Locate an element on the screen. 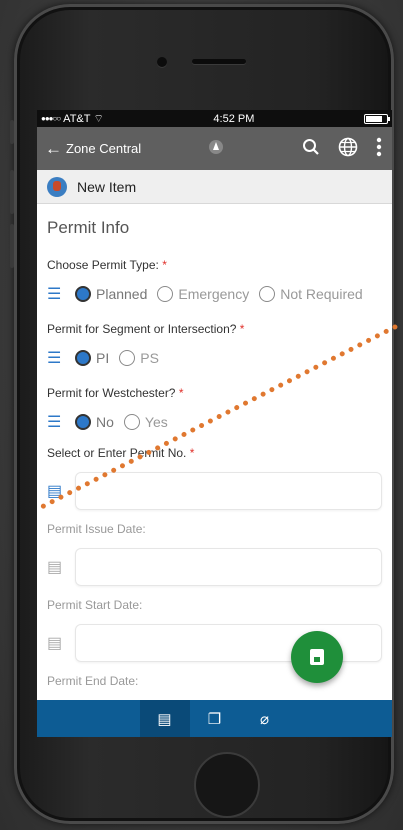  save-button is located at coordinates (317, 657).